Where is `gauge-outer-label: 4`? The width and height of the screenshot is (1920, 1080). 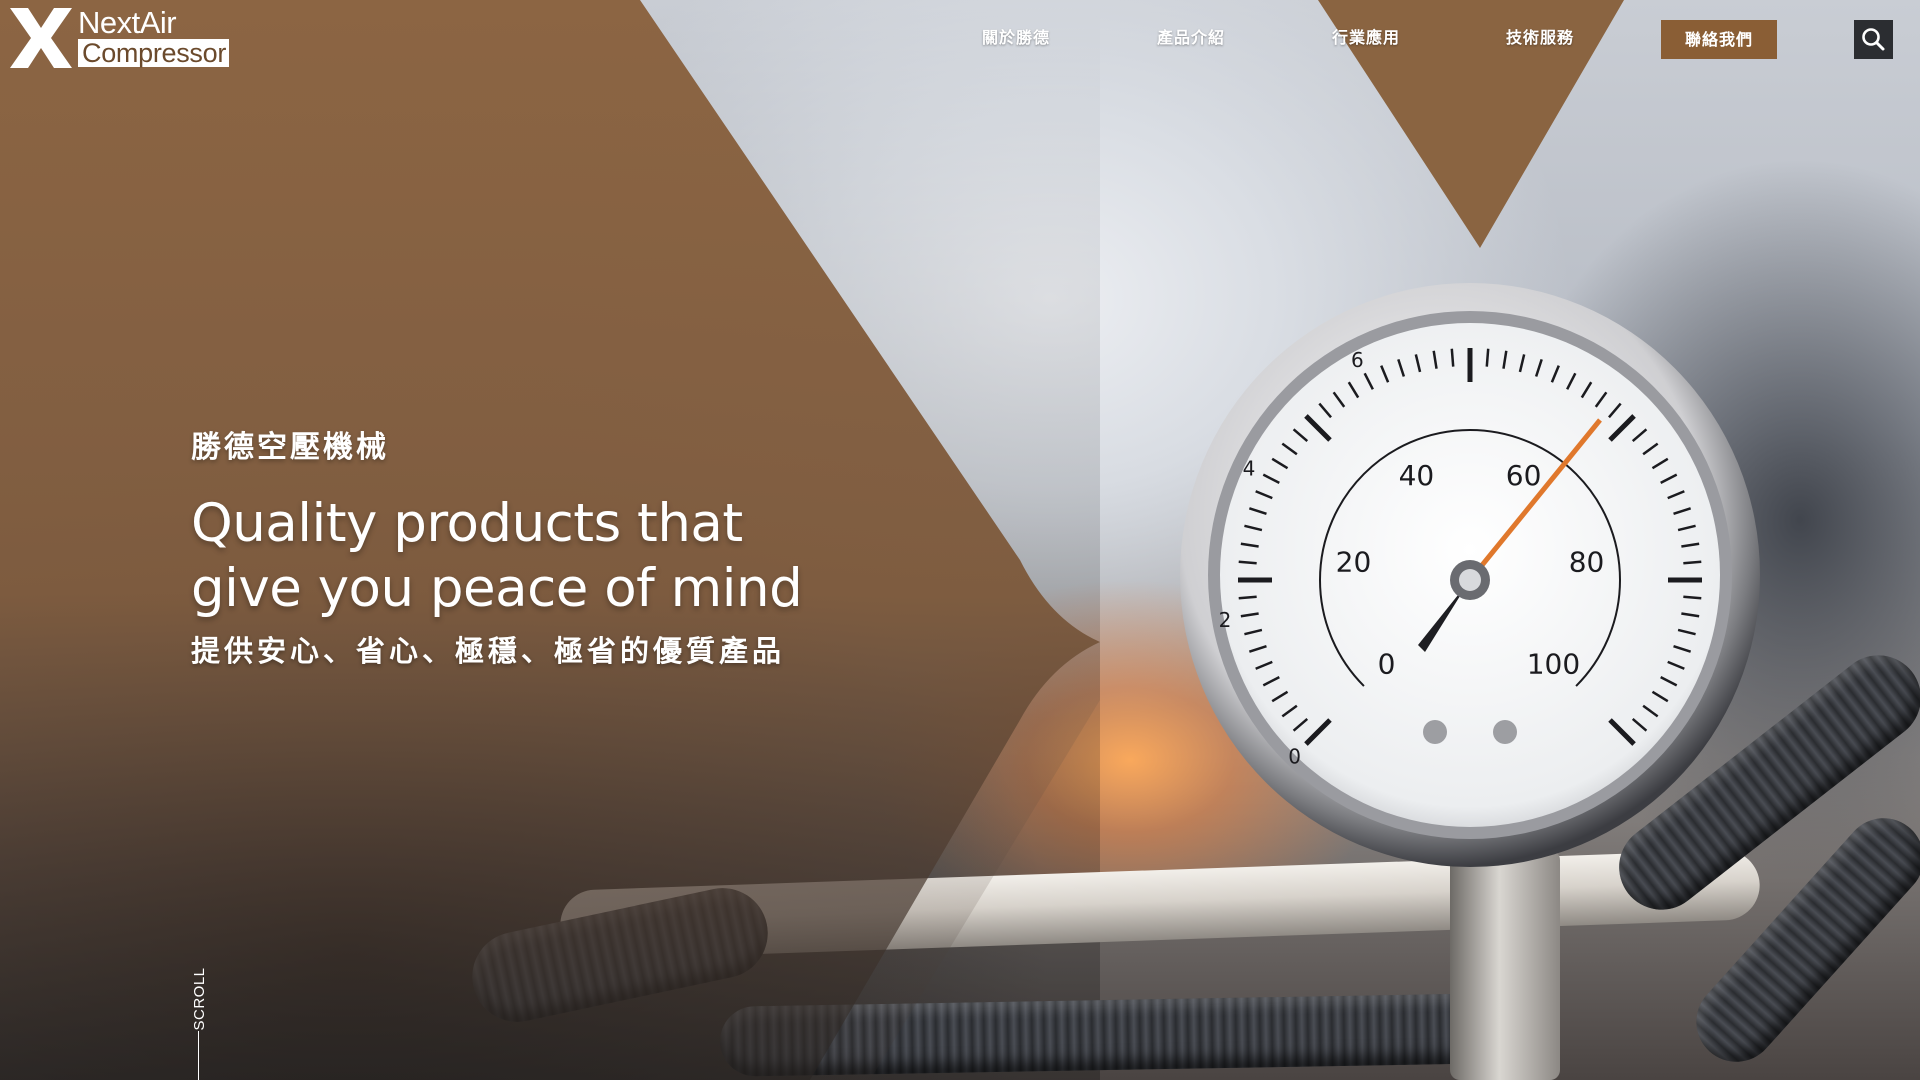 gauge-outer-label: 4 is located at coordinates (1249, 468).